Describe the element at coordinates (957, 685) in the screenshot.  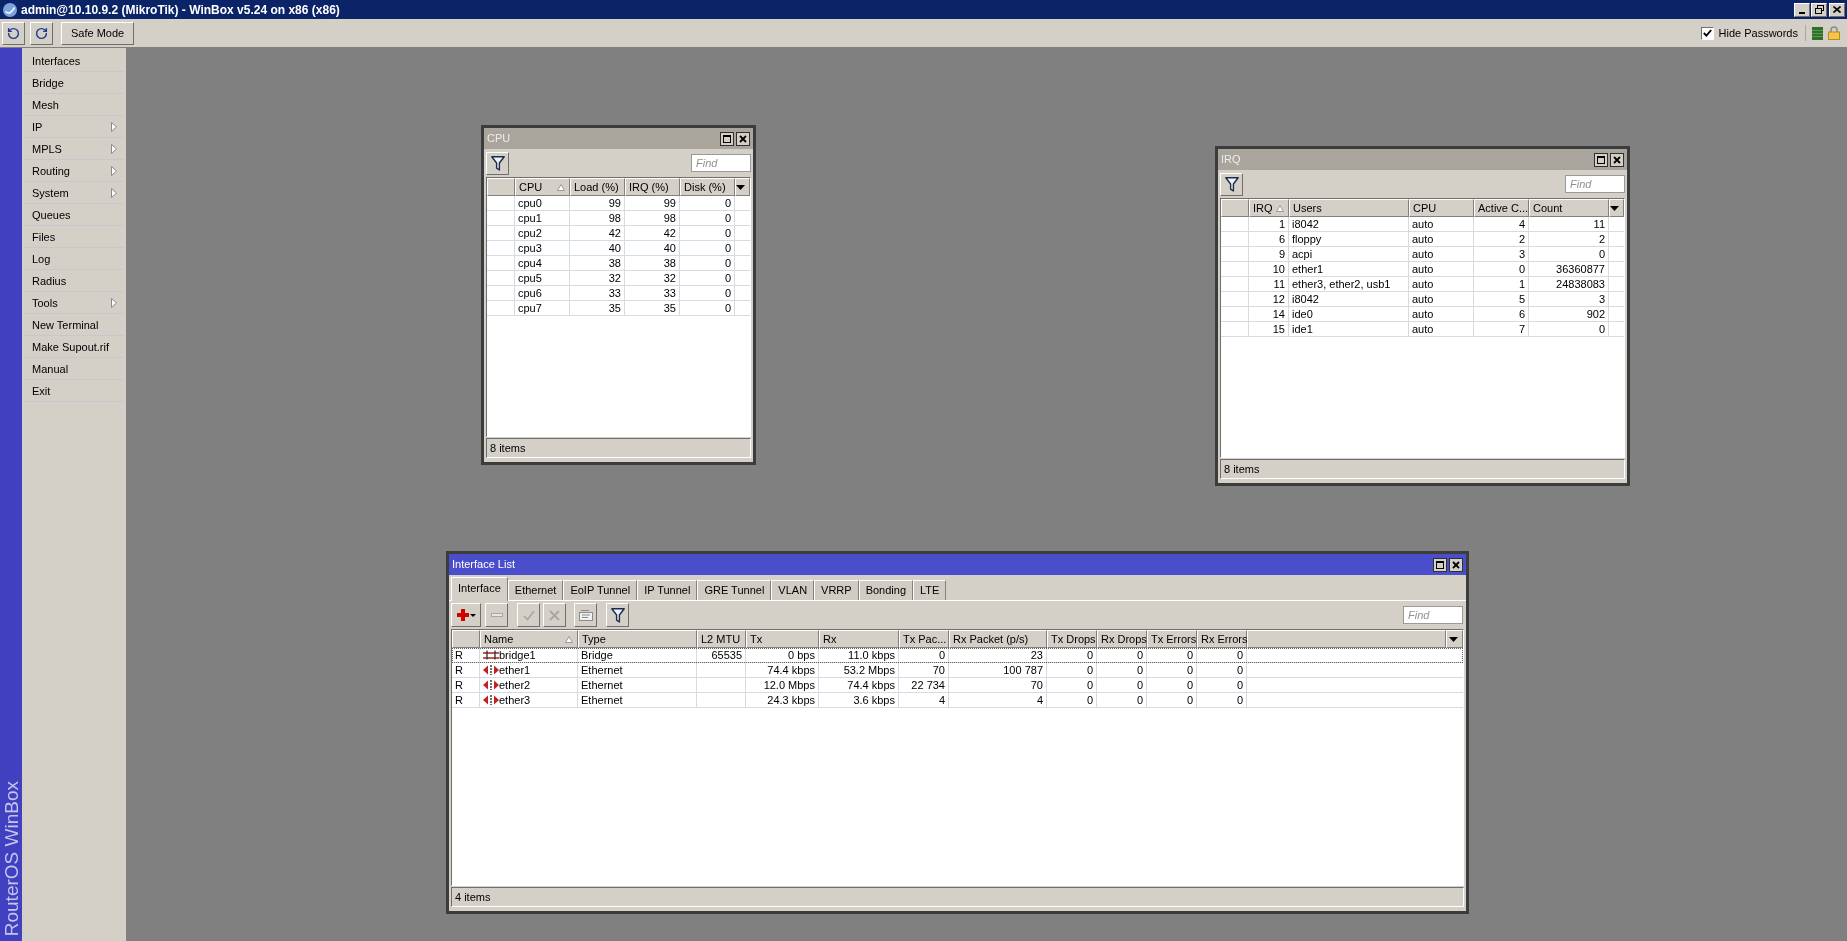
I see `table-row: R ether2 Ethernet 12.0 Mbps 74.4 kbps 22 734 70 0 0 0 0` at that location.